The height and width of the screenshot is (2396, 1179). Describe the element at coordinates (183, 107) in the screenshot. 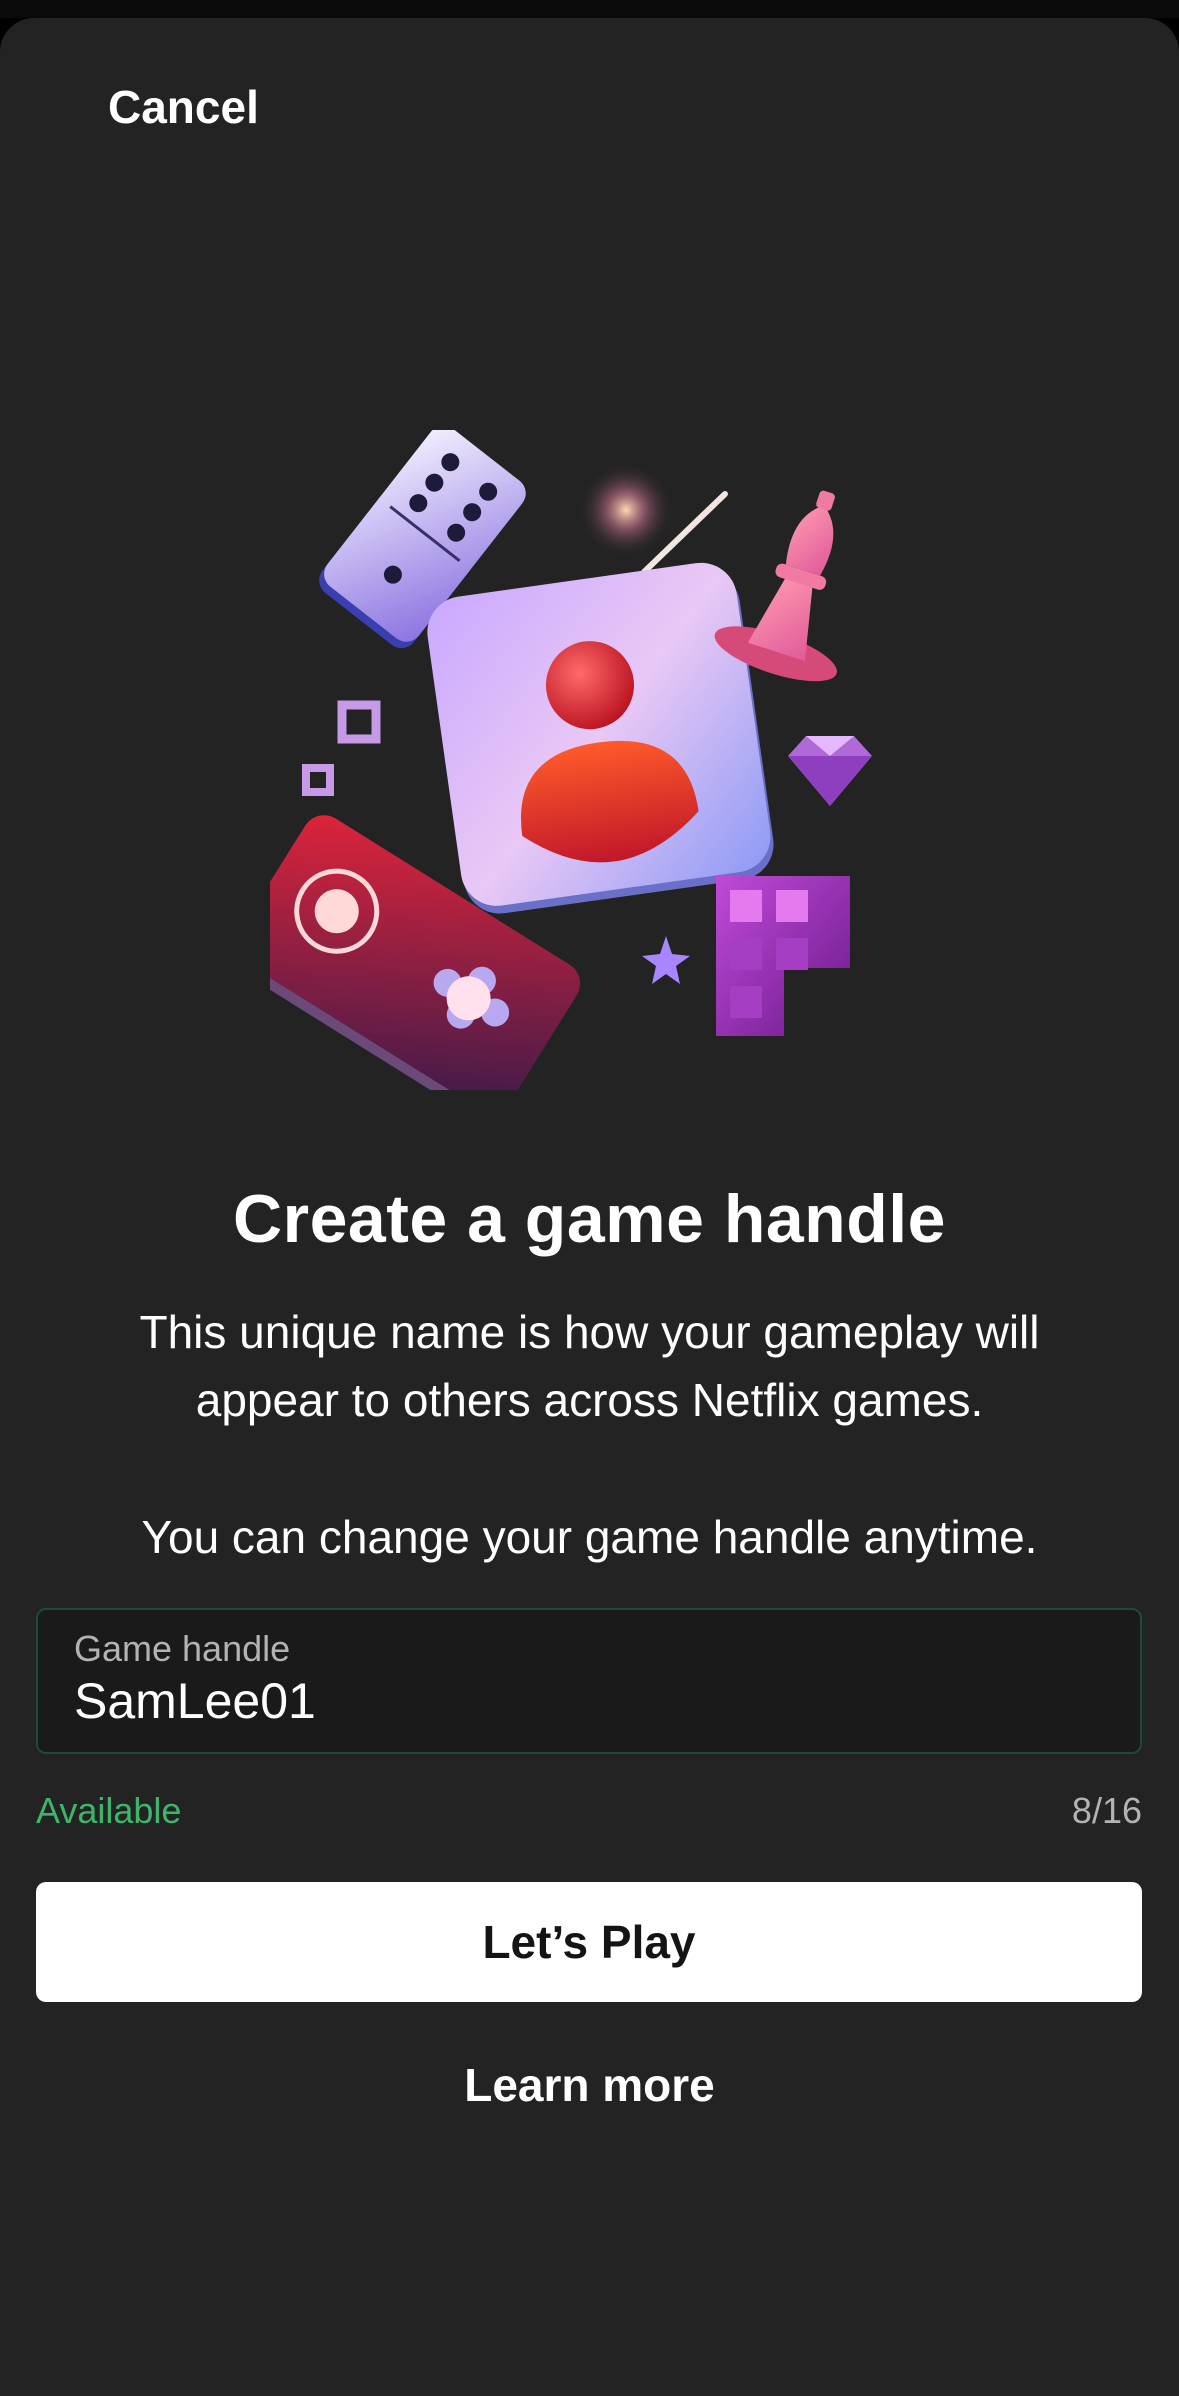

I see `cancel-button: Cancel` at that location.